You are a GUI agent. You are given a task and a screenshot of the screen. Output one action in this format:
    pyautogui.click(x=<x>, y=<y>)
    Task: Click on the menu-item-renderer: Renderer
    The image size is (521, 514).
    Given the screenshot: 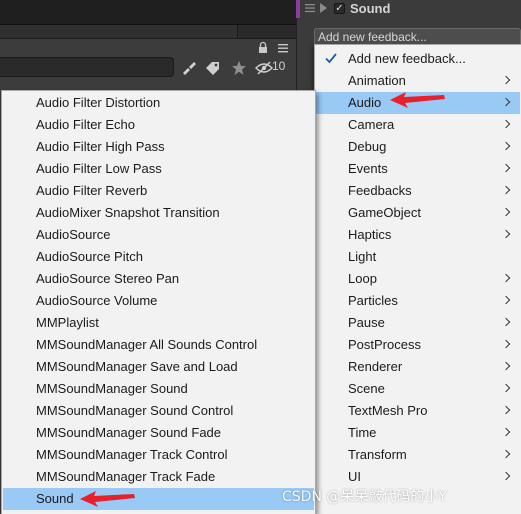 What is the action you would take?
    pyautogui.click(x=418, y=367)
    